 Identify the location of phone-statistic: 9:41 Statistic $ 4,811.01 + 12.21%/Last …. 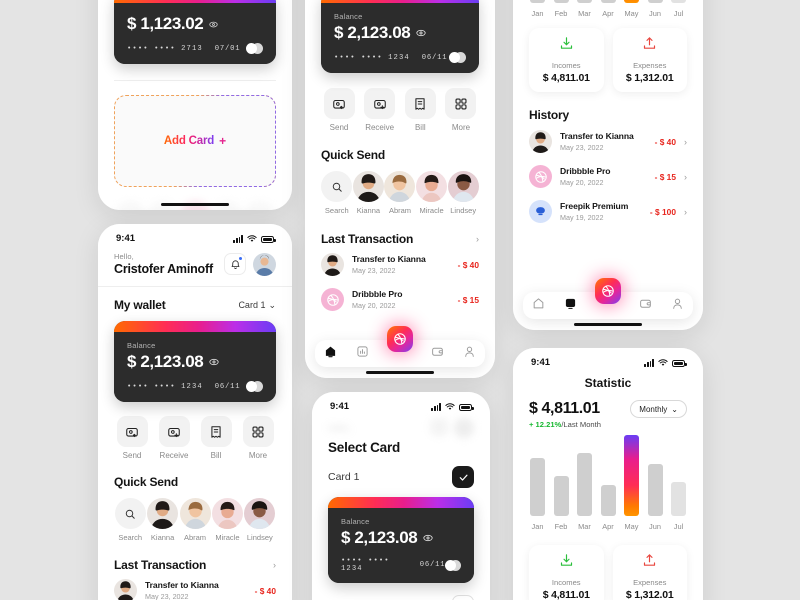
(608, 474).